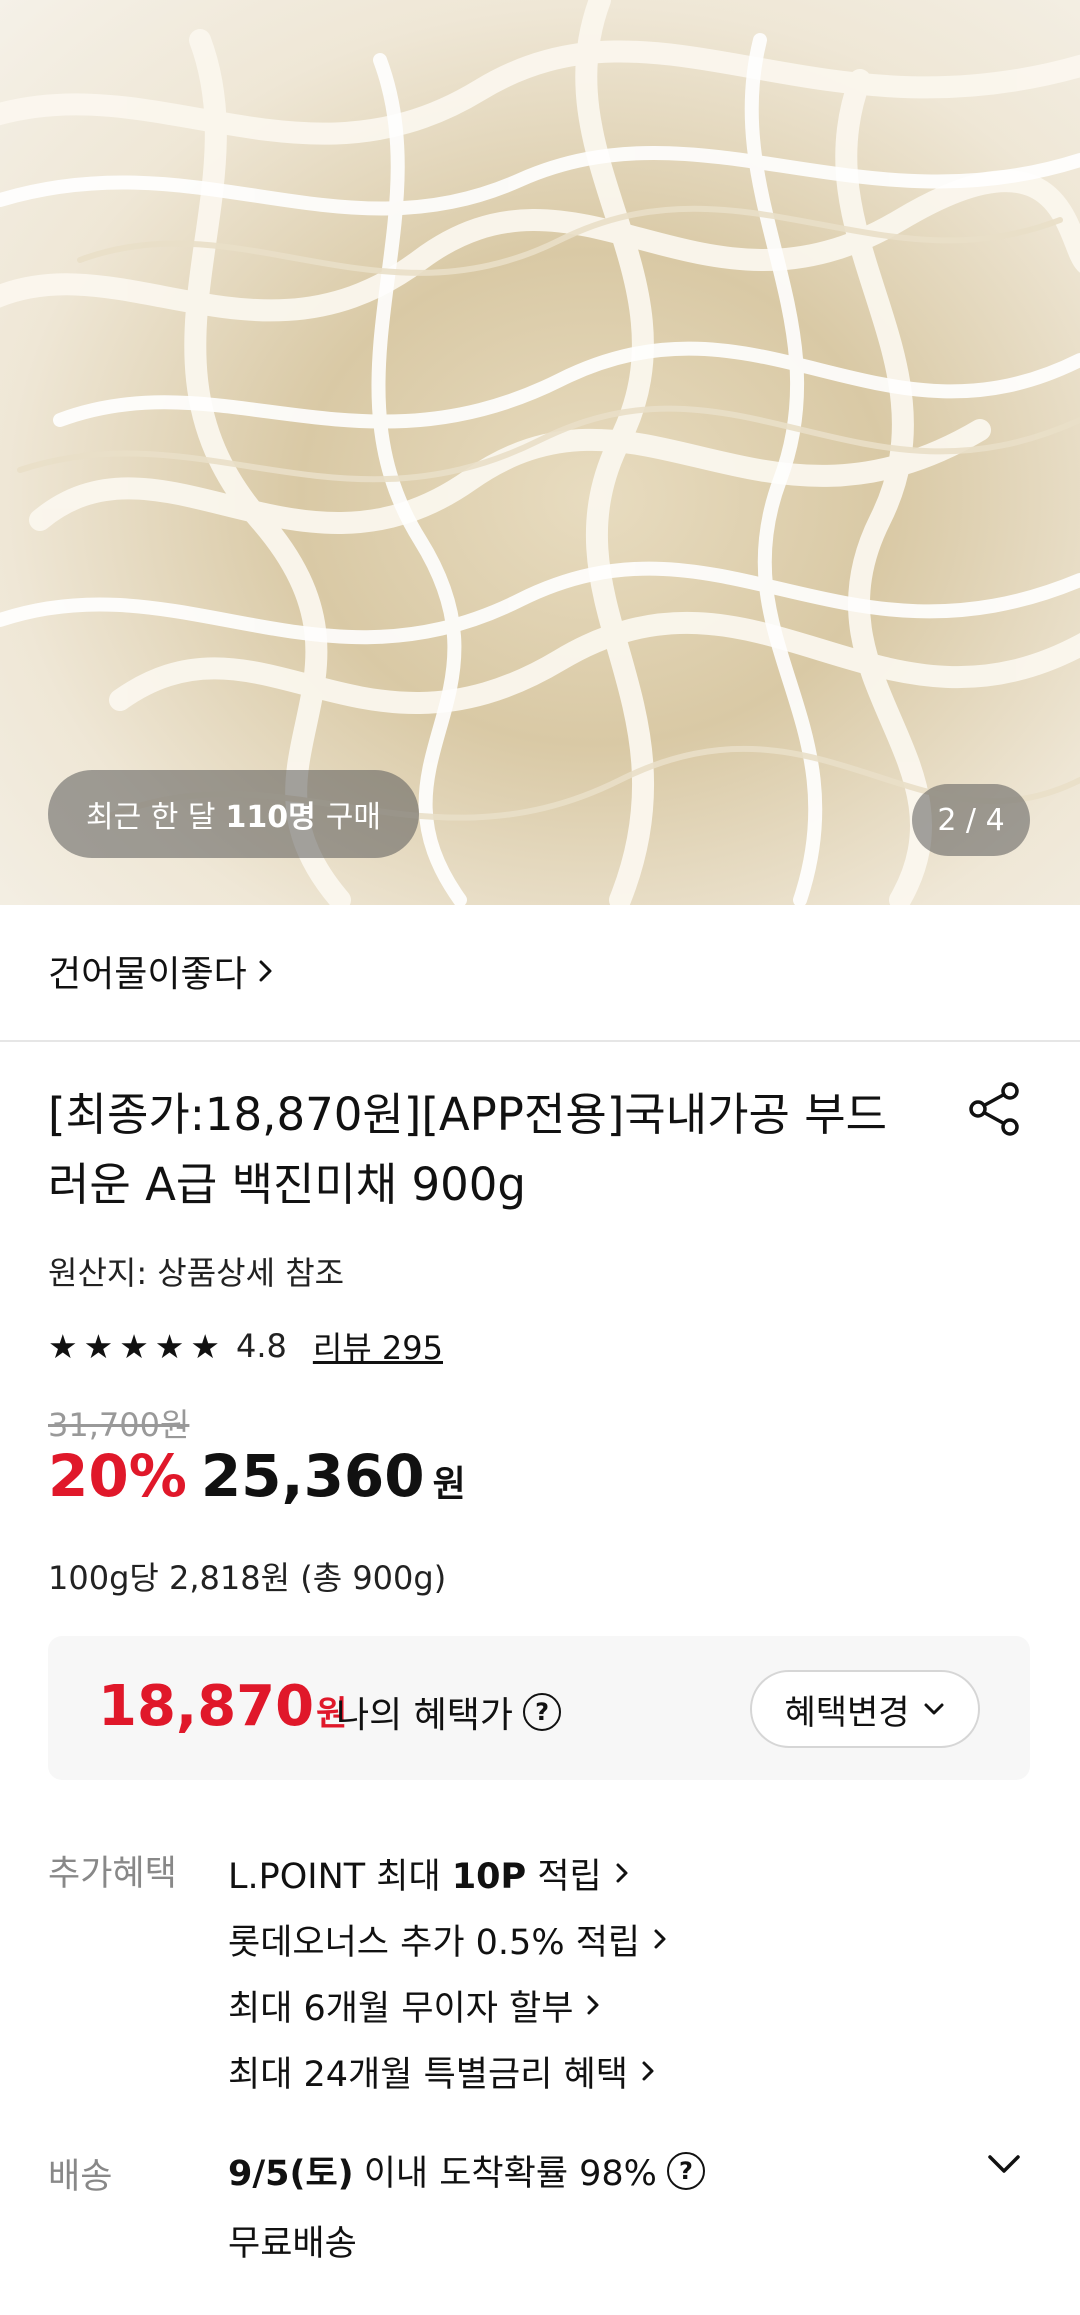  Describe the element at coordinates (261, 1346) in the screenshot. I see `rating-value: 4.8` at that location.